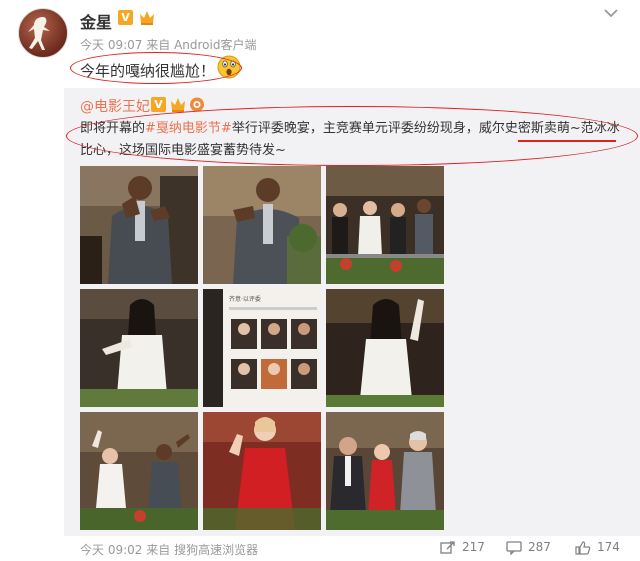  What do you see at coordinates (158, 104) in the screenshot?
I see `repost-verified-badge: V` at bounding box center [158, 104].